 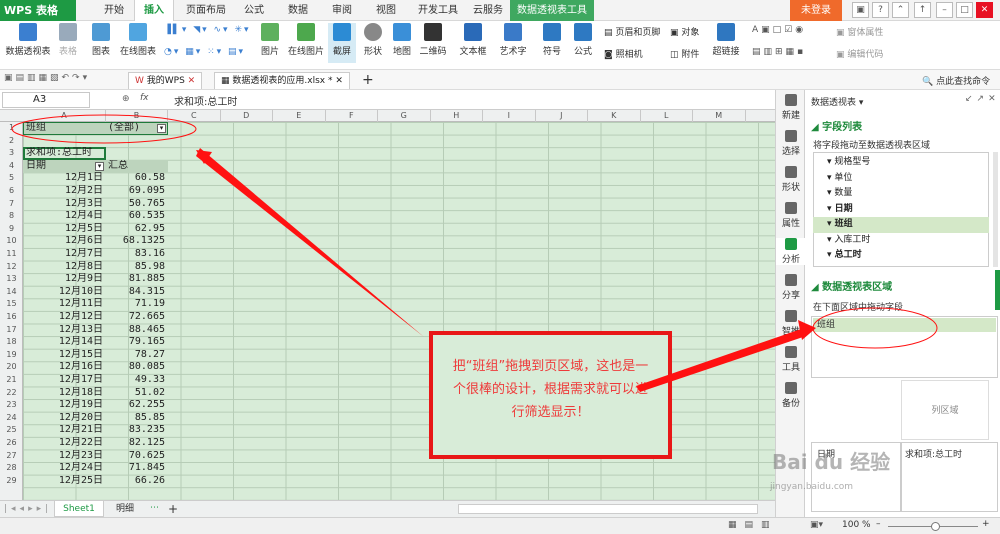 What do you see at coordinates (28, 40) in the screenshot?
I see `pivot-table-button: 数据透视表` at bounding box center [28, 40].